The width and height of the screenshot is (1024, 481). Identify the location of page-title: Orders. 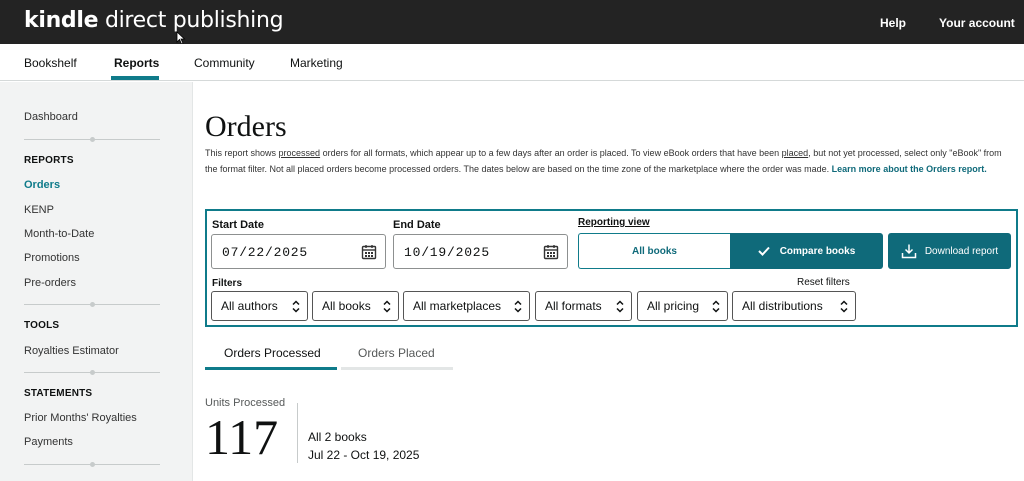
(246, 126).